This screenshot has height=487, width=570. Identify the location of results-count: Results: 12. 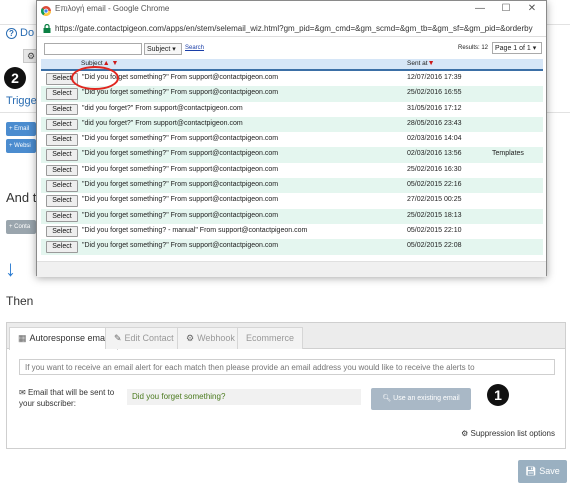
(473, 48).